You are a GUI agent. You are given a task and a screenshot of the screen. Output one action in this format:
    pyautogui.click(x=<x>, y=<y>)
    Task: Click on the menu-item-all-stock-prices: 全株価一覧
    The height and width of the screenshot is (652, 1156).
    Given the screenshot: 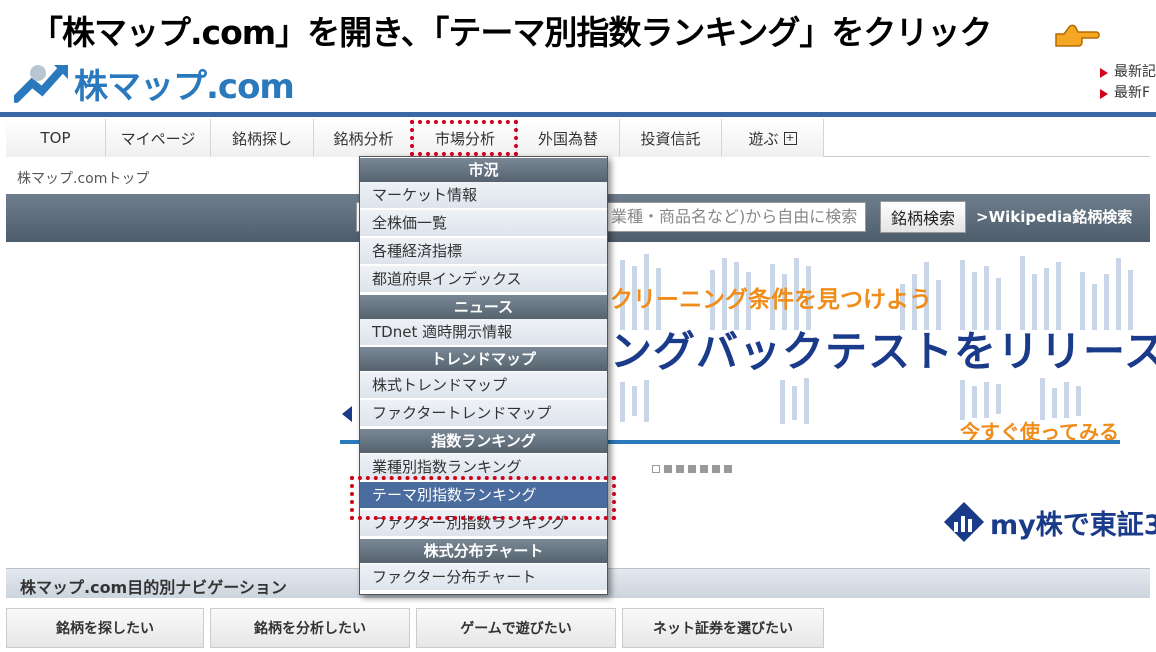 What is the action you would take?
    pyautogui.click(x=483, y=223)
    